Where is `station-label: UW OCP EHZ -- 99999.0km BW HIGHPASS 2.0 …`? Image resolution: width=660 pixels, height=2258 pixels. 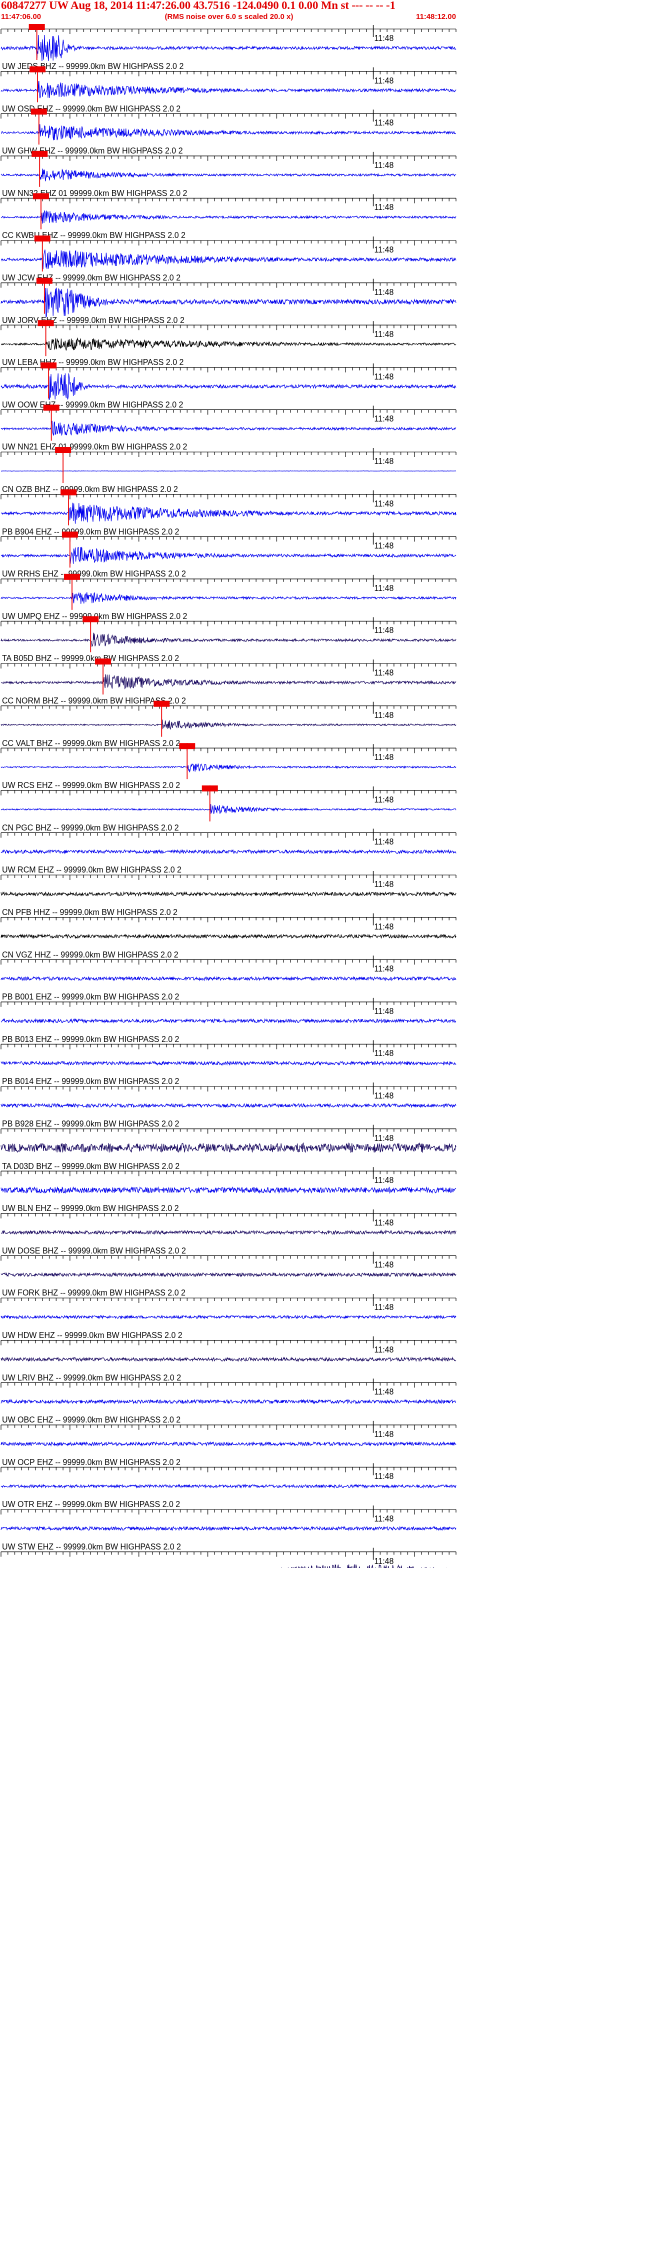
station-label: UW OCP EHZ -- 99999.0km BW HIGHPASS 2.0 … is located at coordinates (91, 1462).